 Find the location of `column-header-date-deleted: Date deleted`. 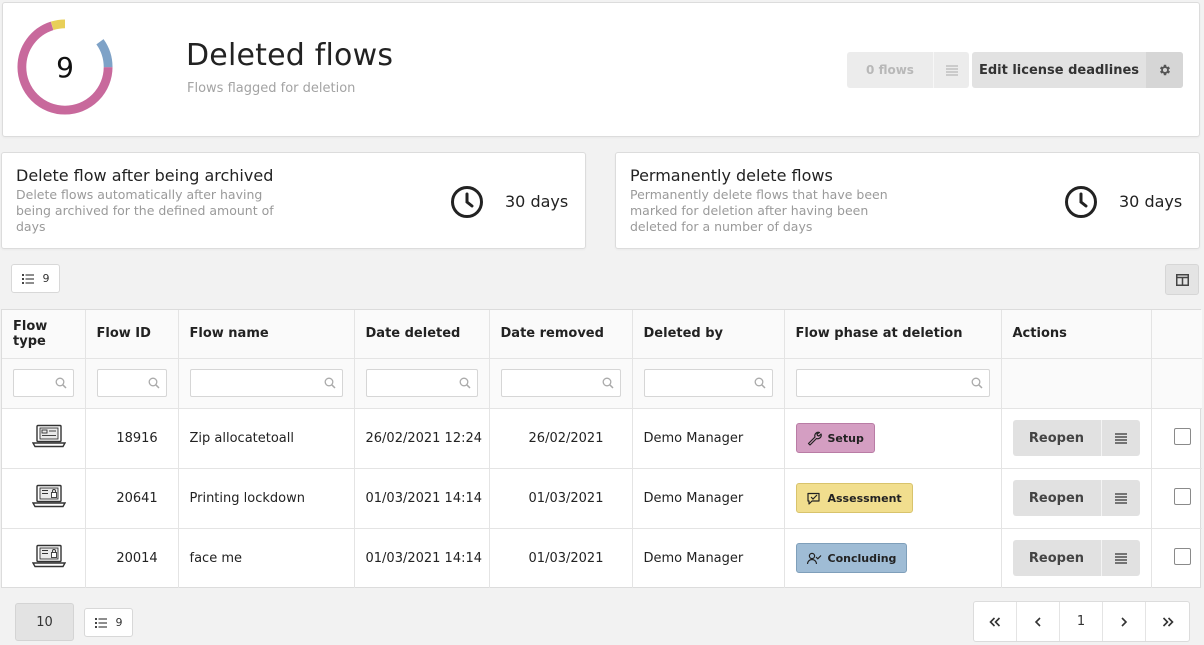

column-header-date-deleted: Date deleted is located at coordinates (422, 334).